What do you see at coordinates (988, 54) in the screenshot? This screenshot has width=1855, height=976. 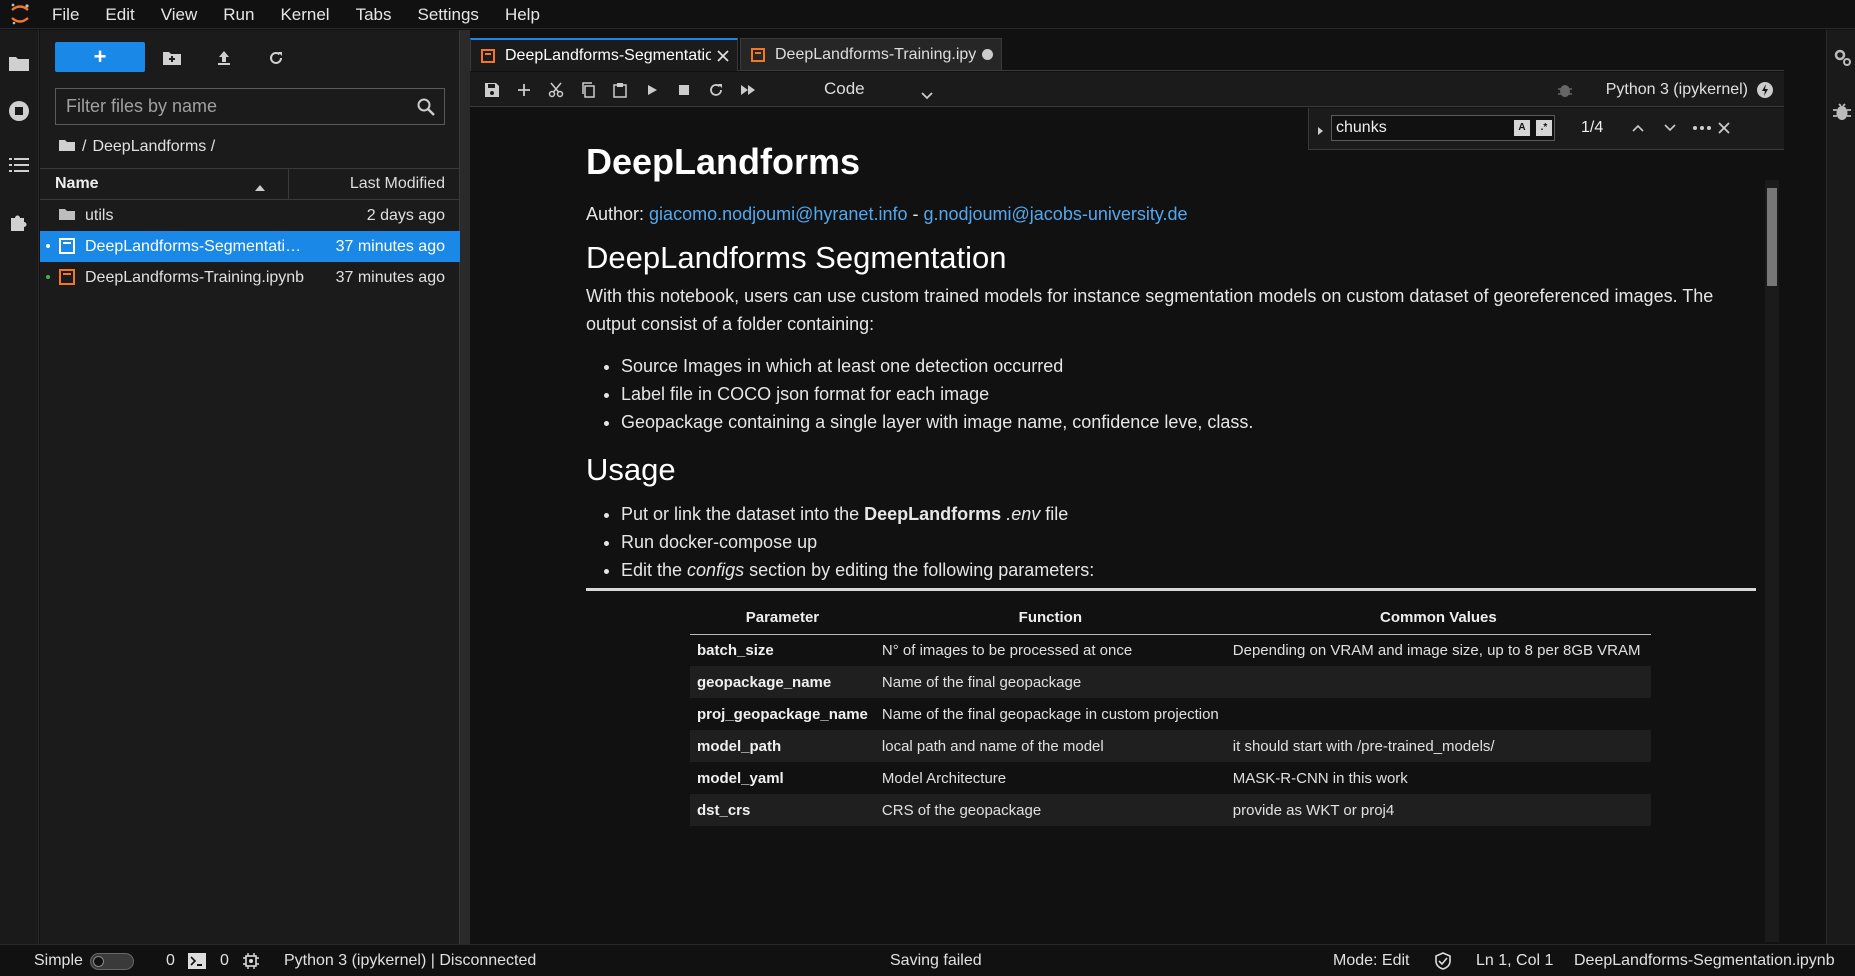 I see `unsaved-indicator-icon` at bounding box center [988, 54].